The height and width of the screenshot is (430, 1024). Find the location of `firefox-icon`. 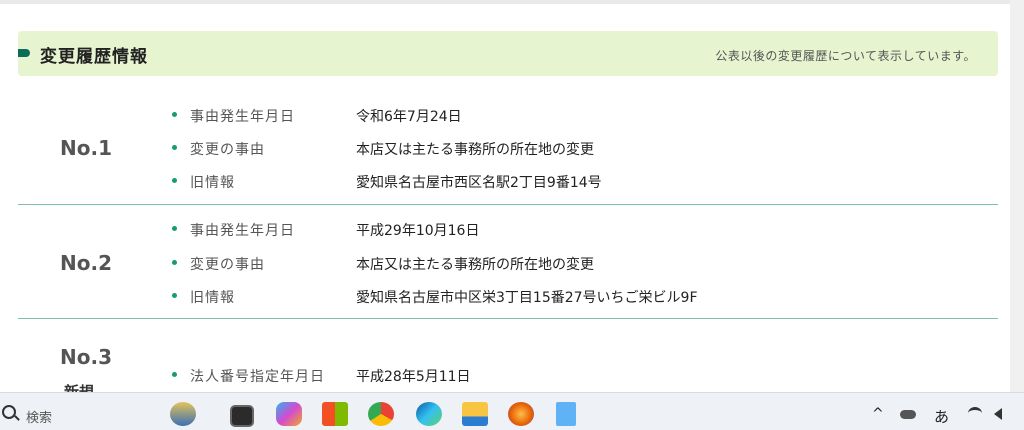

firefox-icon is located at coordinates (521, 414).